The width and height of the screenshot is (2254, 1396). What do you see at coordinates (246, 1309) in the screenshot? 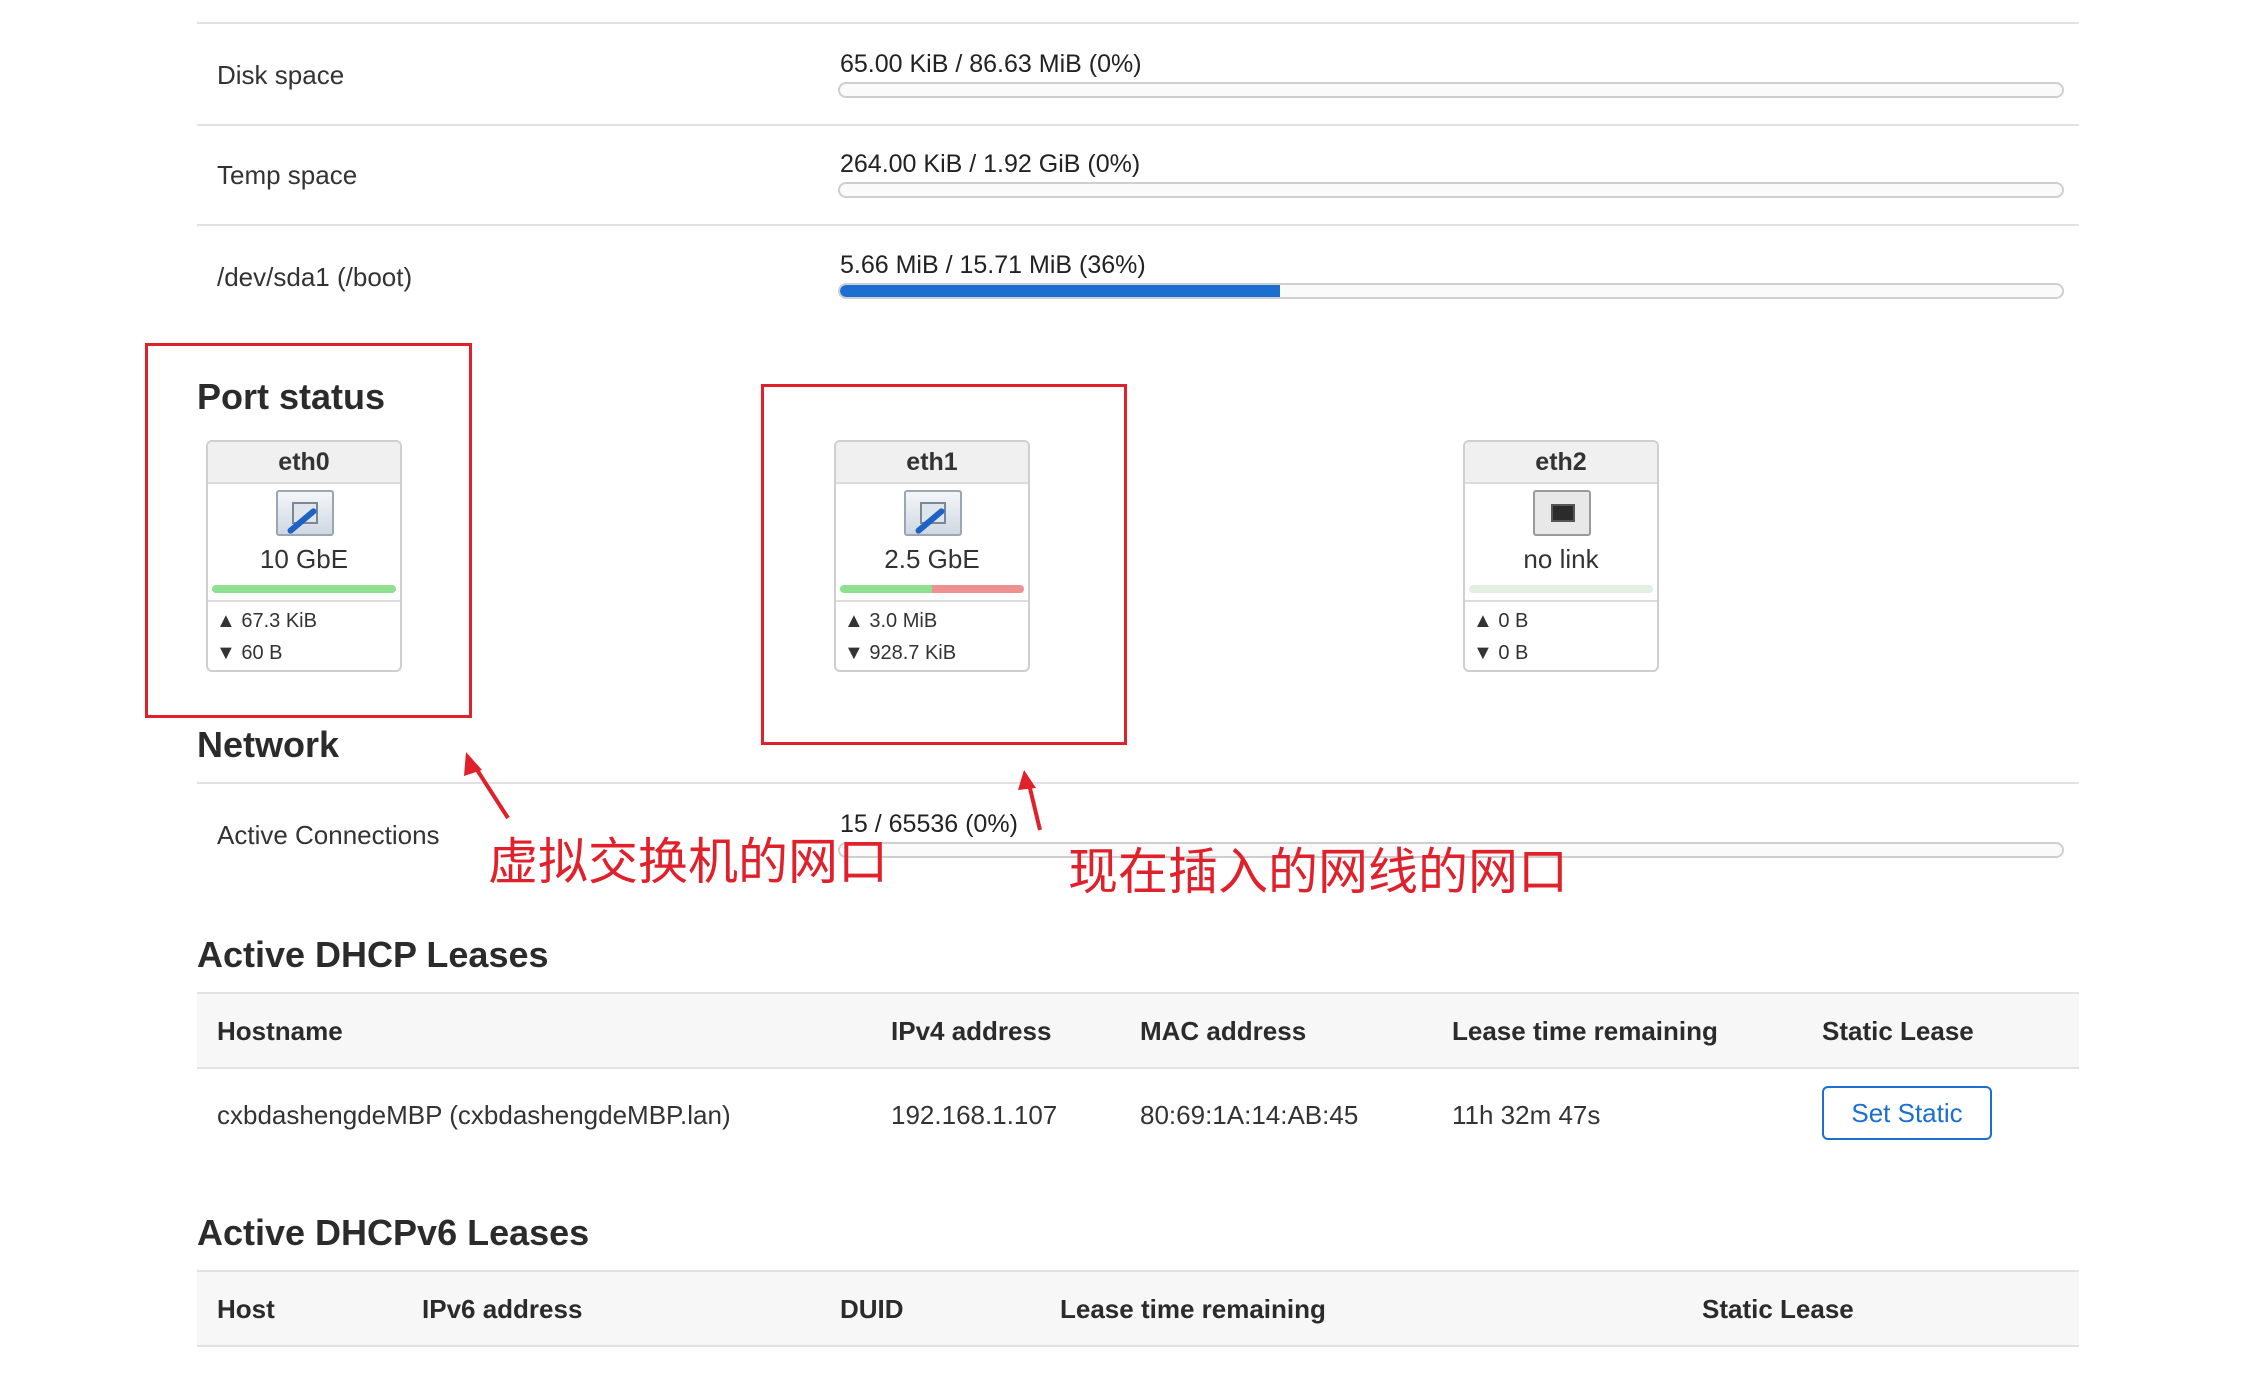
I see `dhcpv6-col-host: Host` at bounding box center [246, 1309].